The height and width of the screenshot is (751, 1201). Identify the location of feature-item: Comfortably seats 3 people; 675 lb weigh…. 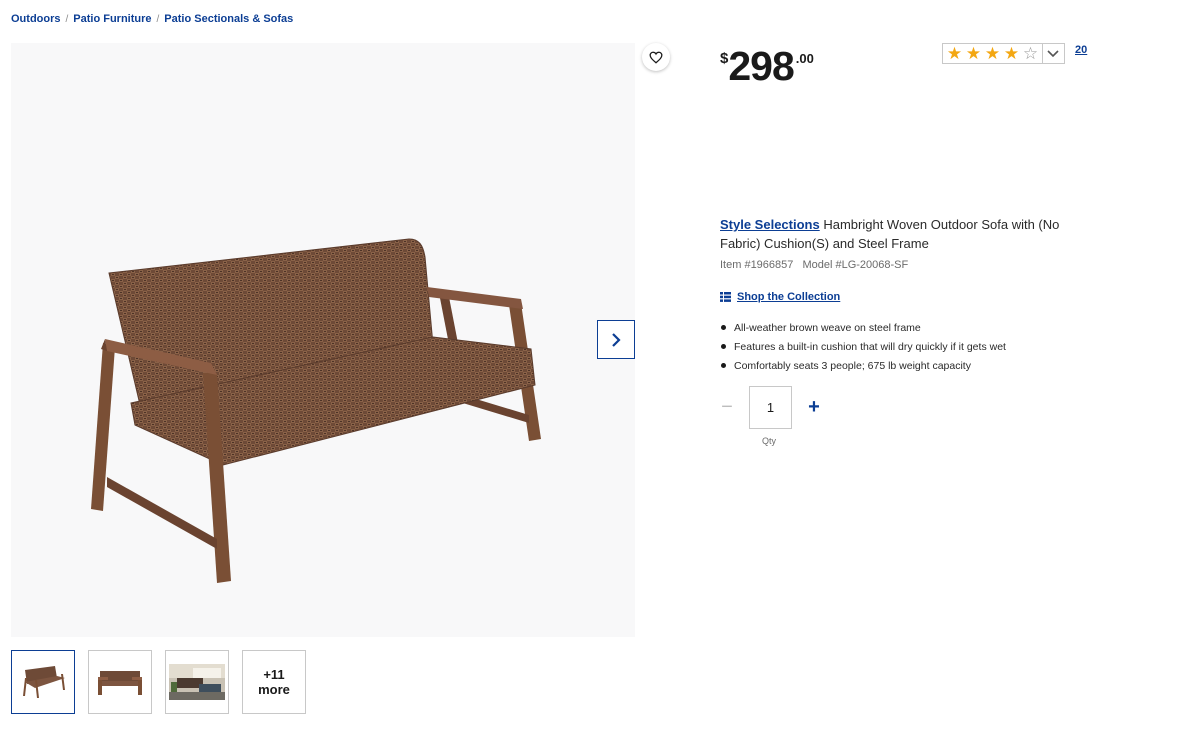
(863, 365).